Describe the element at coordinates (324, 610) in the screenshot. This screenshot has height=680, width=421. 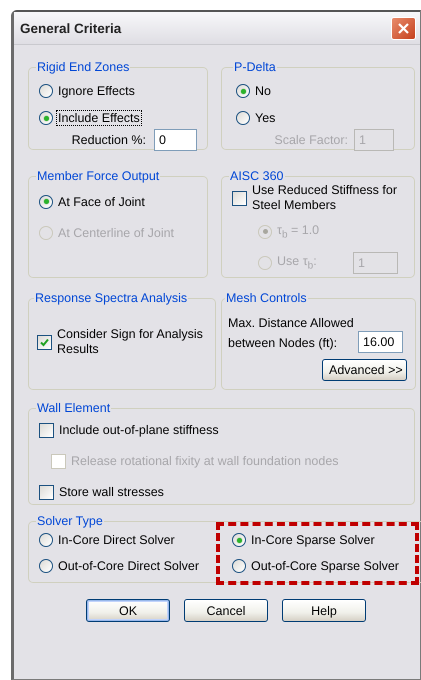
I see `dialog-button: Help` at that location.